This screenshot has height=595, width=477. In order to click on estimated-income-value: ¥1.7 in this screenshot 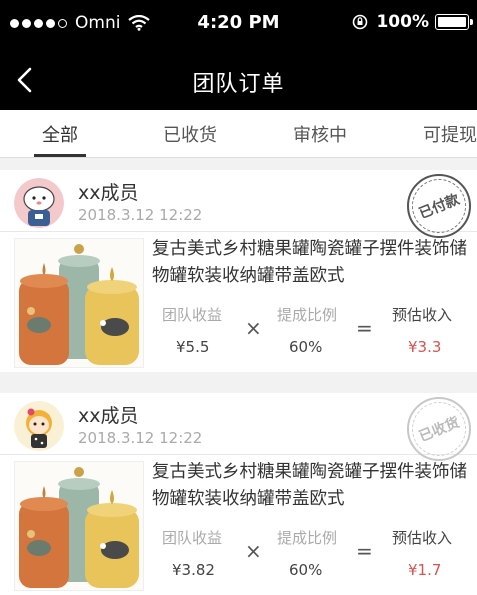, I will do `click(425, 570)`.